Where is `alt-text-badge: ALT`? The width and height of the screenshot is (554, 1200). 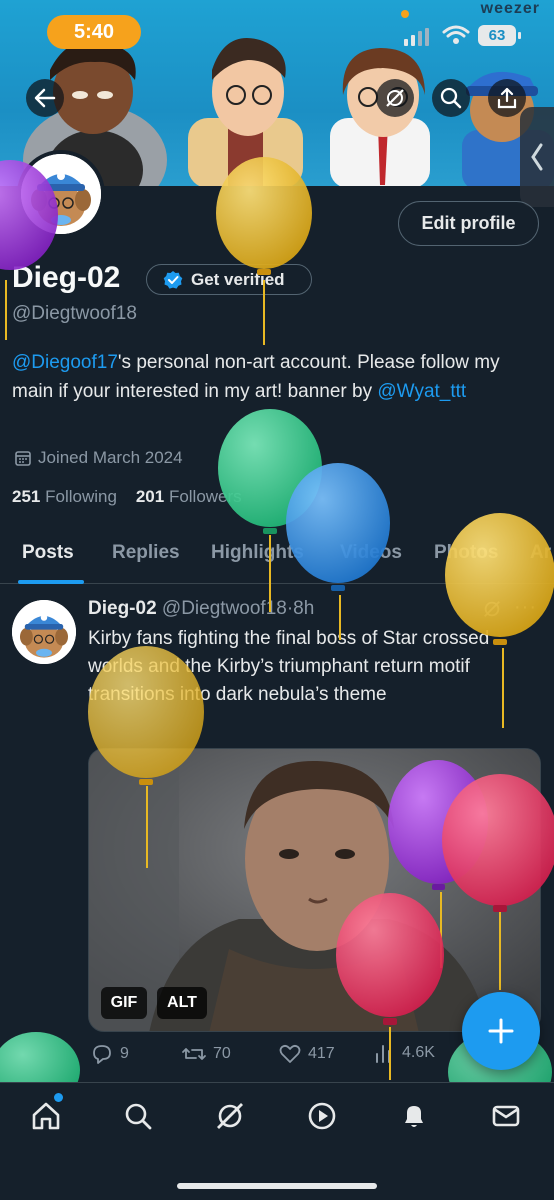 alt-text-badge: ALT is located at coordinates (182, 1003).